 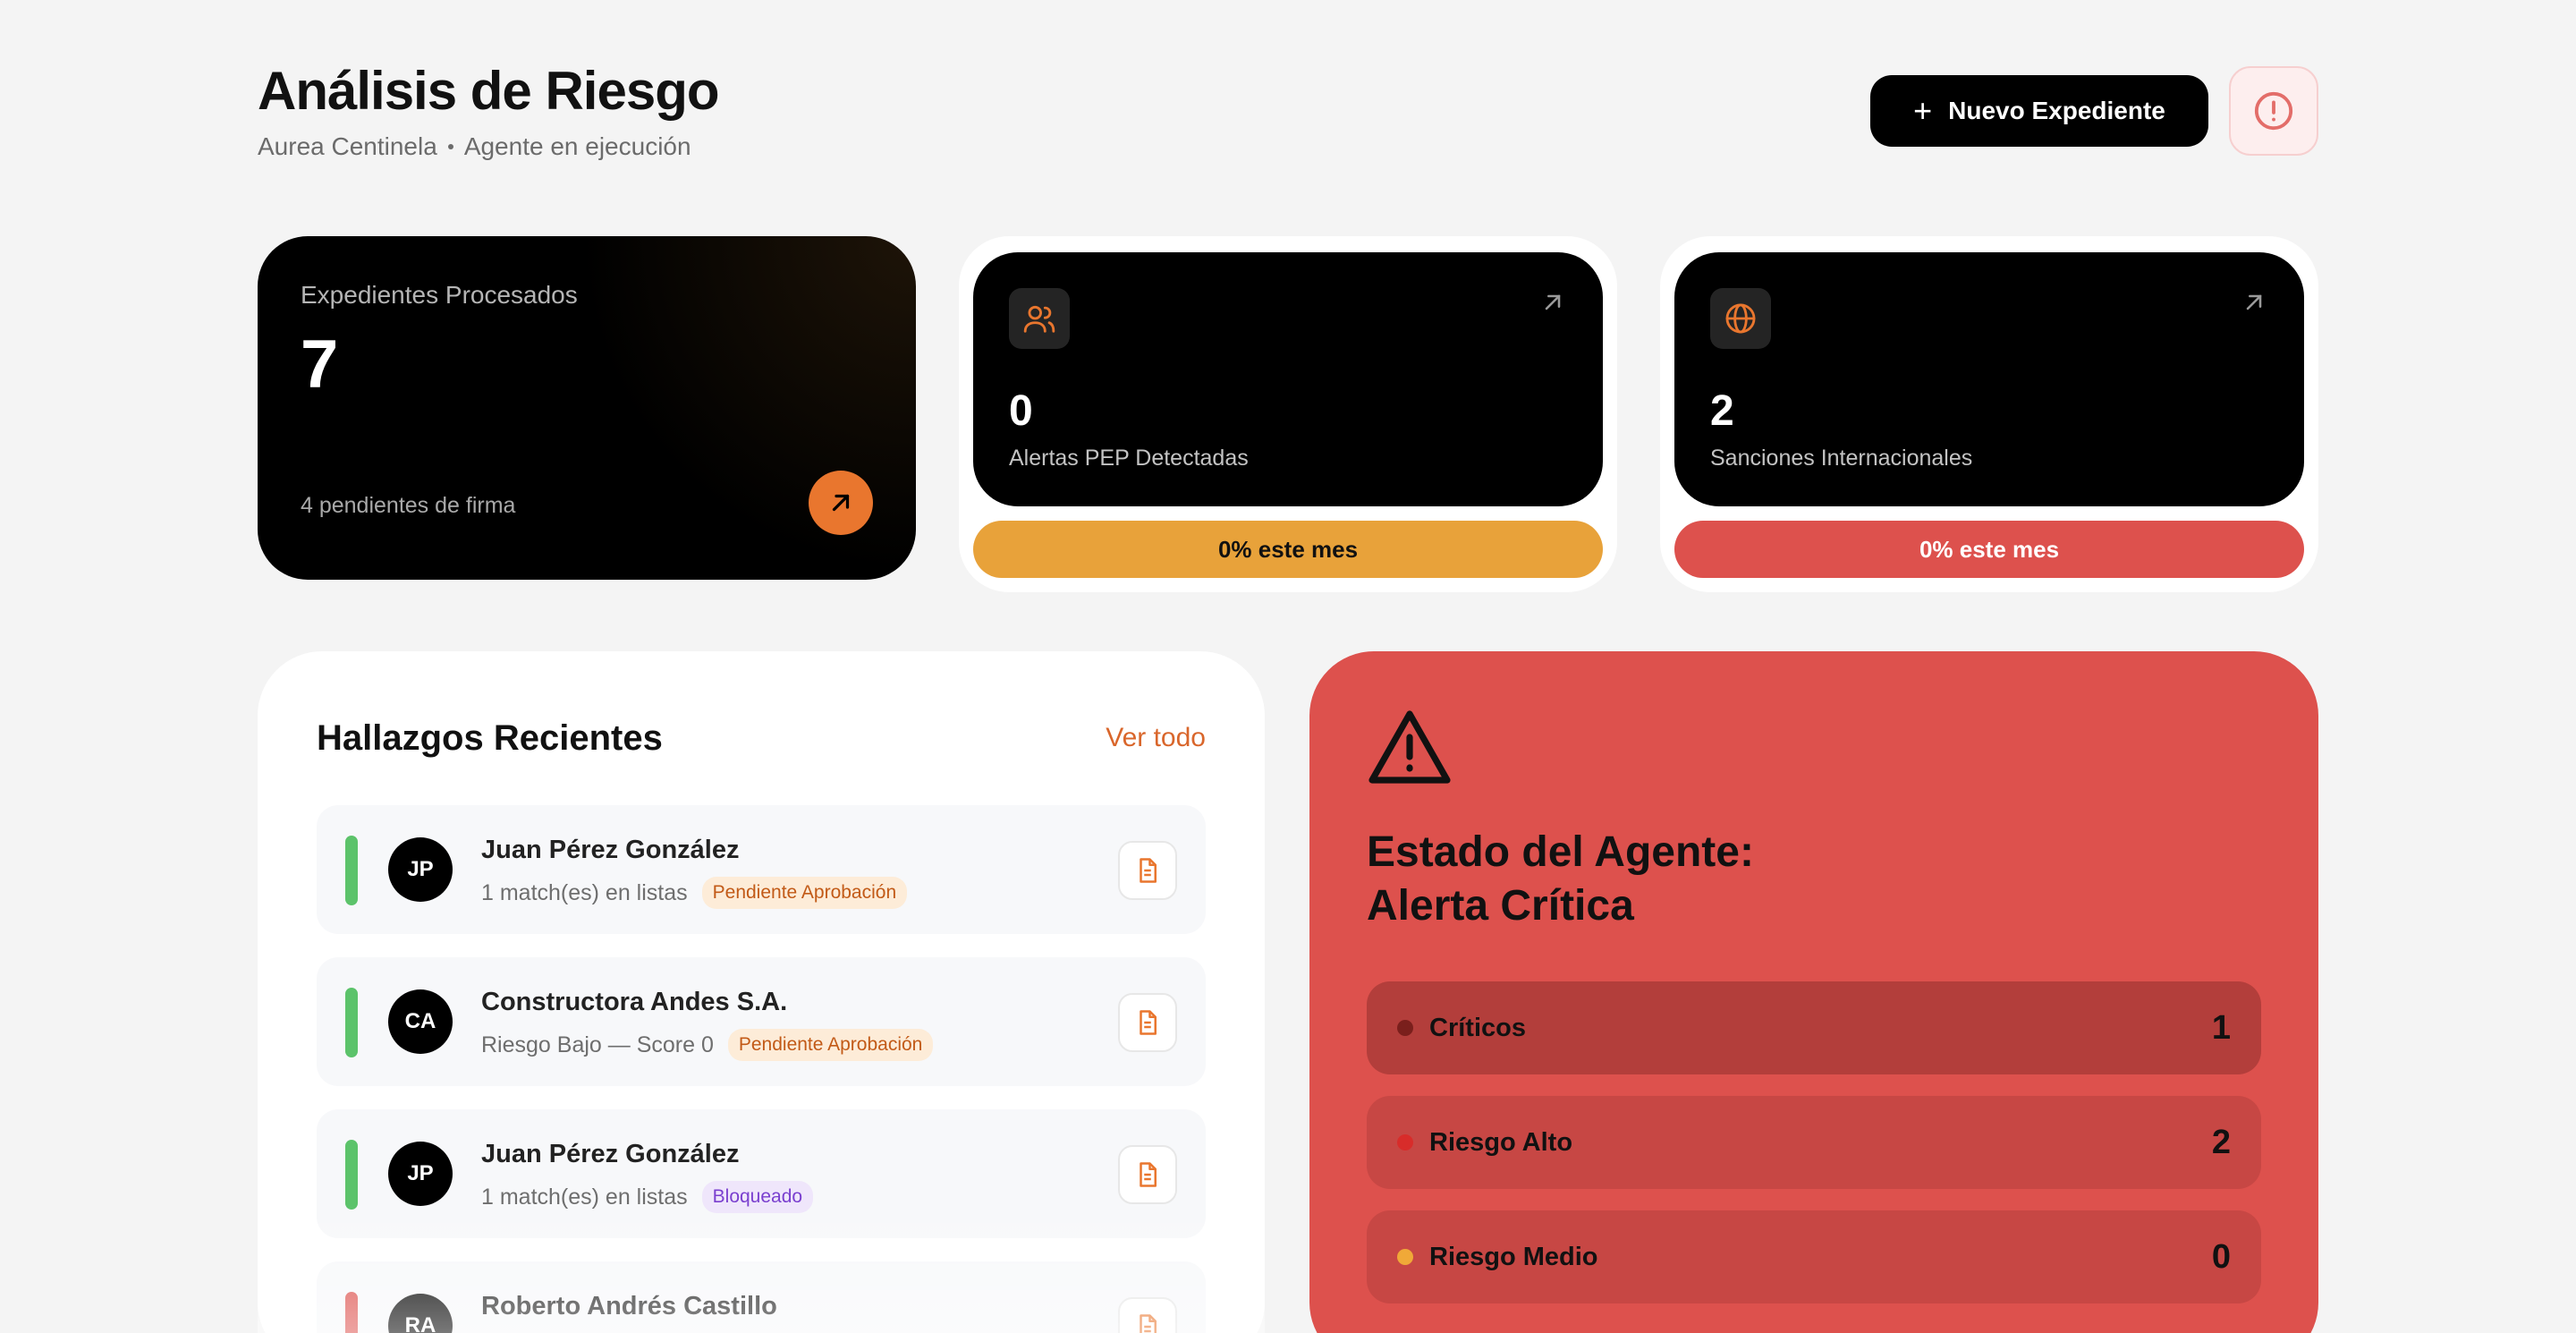 What do you see at coordinates (761, 738) in the screenshot?
I see `findings-header: Hallazgos Recientes Ver todo` at bounding box center [761, 738].